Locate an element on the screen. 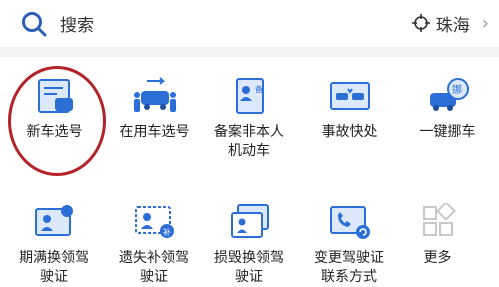 This screenshot has width=499, height=287. chevron-right-icon: › is located at coordinates (485, 23).